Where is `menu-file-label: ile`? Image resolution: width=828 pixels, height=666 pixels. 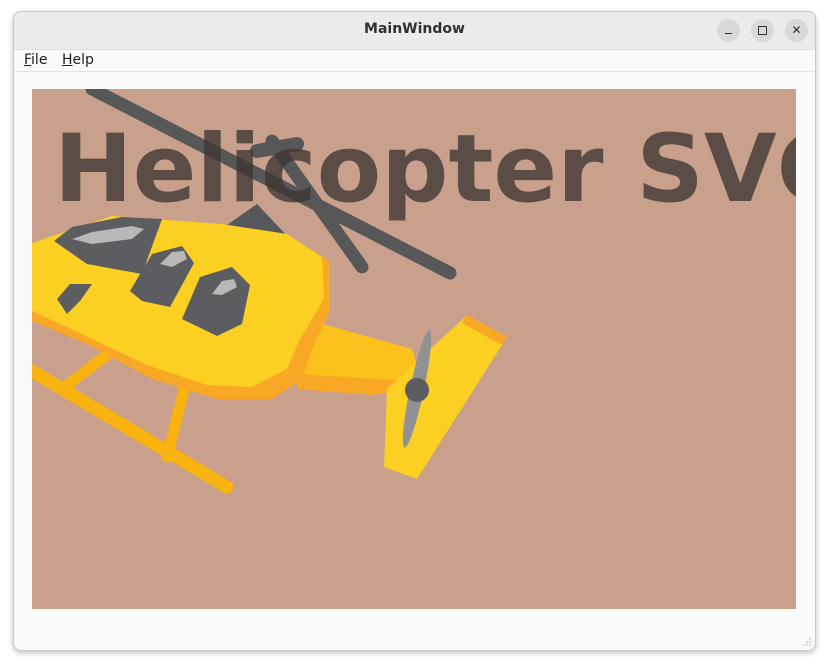
menu-file-label: ile is located at coordinates (39, 60).